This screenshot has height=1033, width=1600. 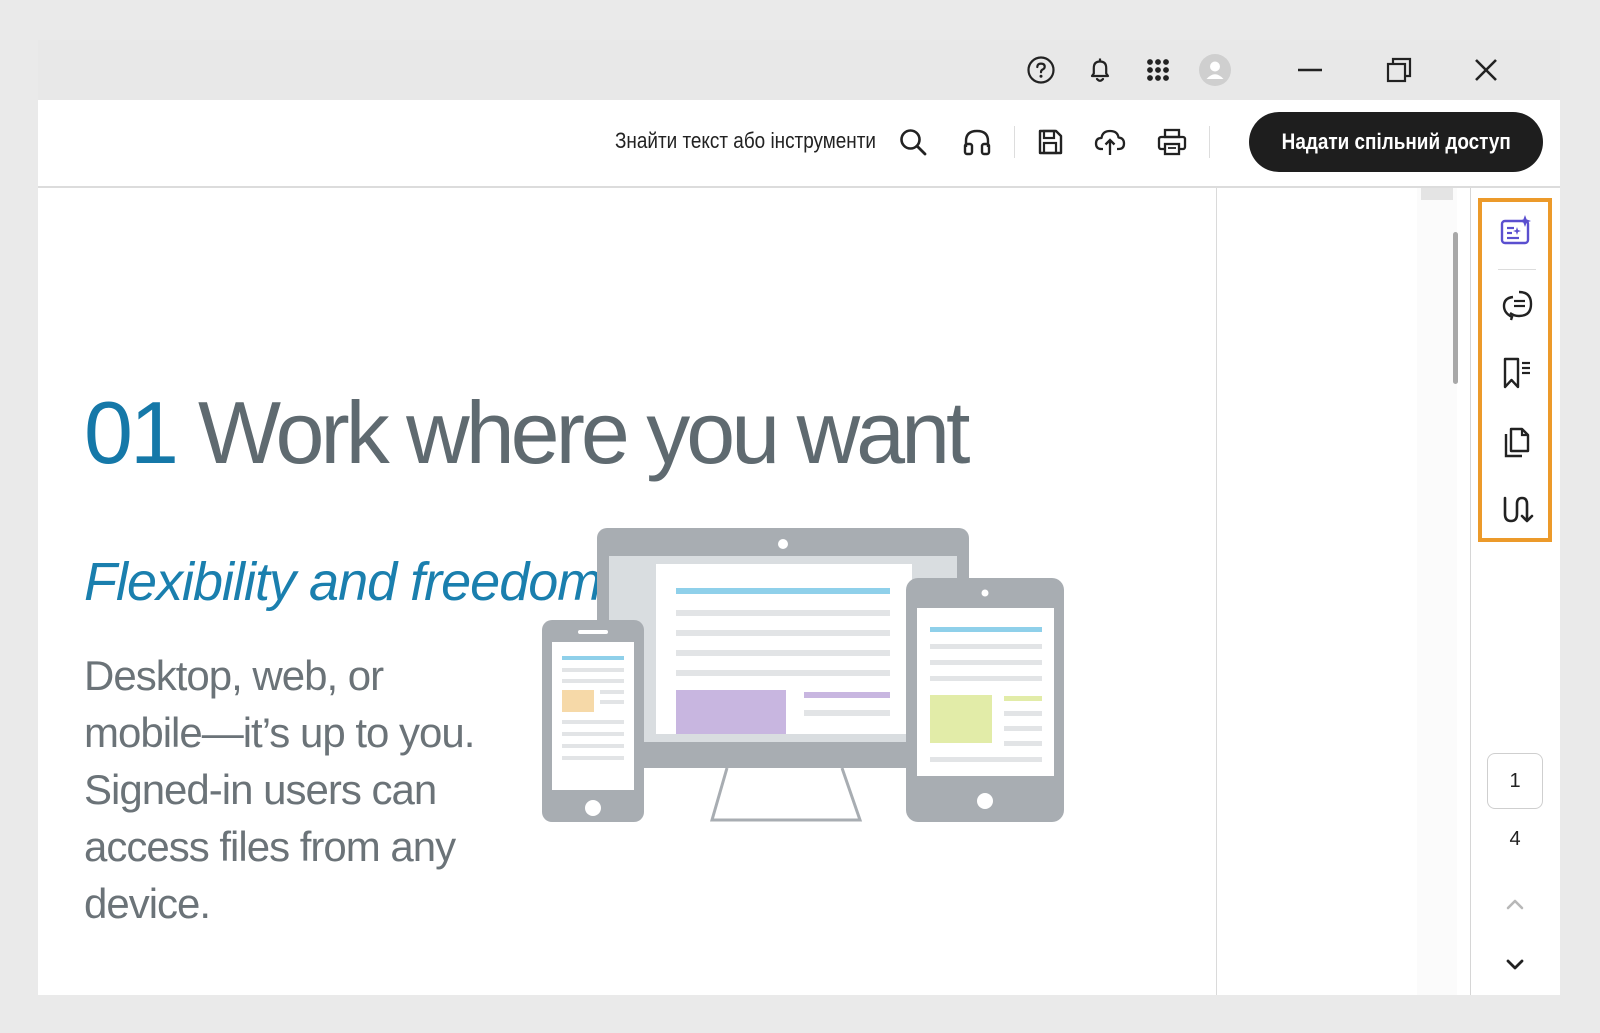 What do you see at coordinates (1158, 70) in the screenshot?
I see `apps-grid-icon` at bounding box center [1158, 70].